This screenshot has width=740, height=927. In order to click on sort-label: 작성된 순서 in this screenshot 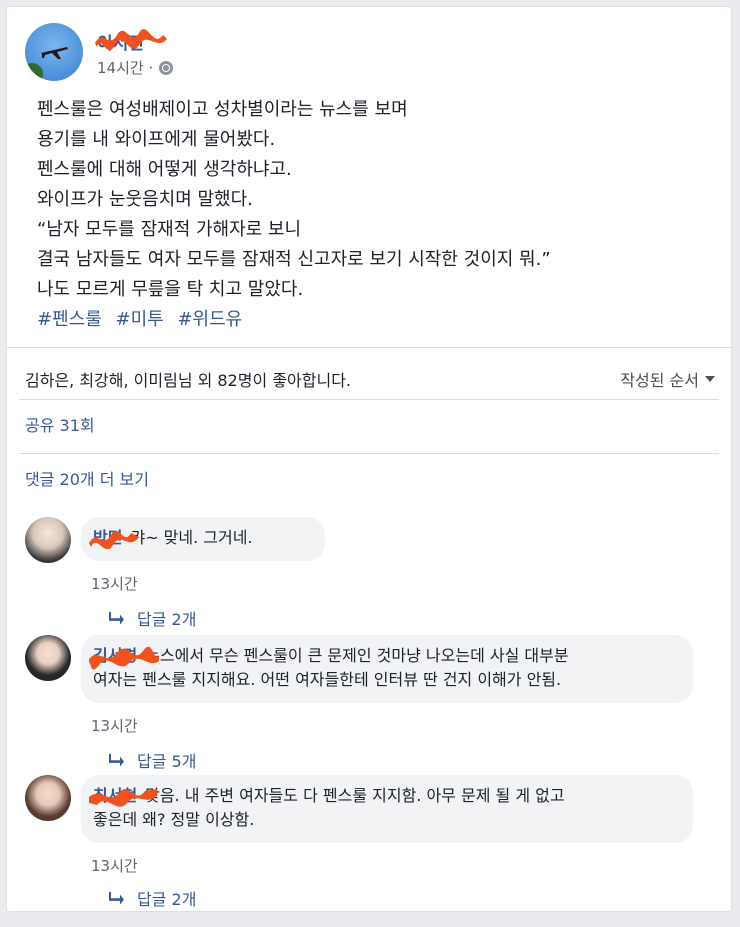, I will do `click(659, 380)`.